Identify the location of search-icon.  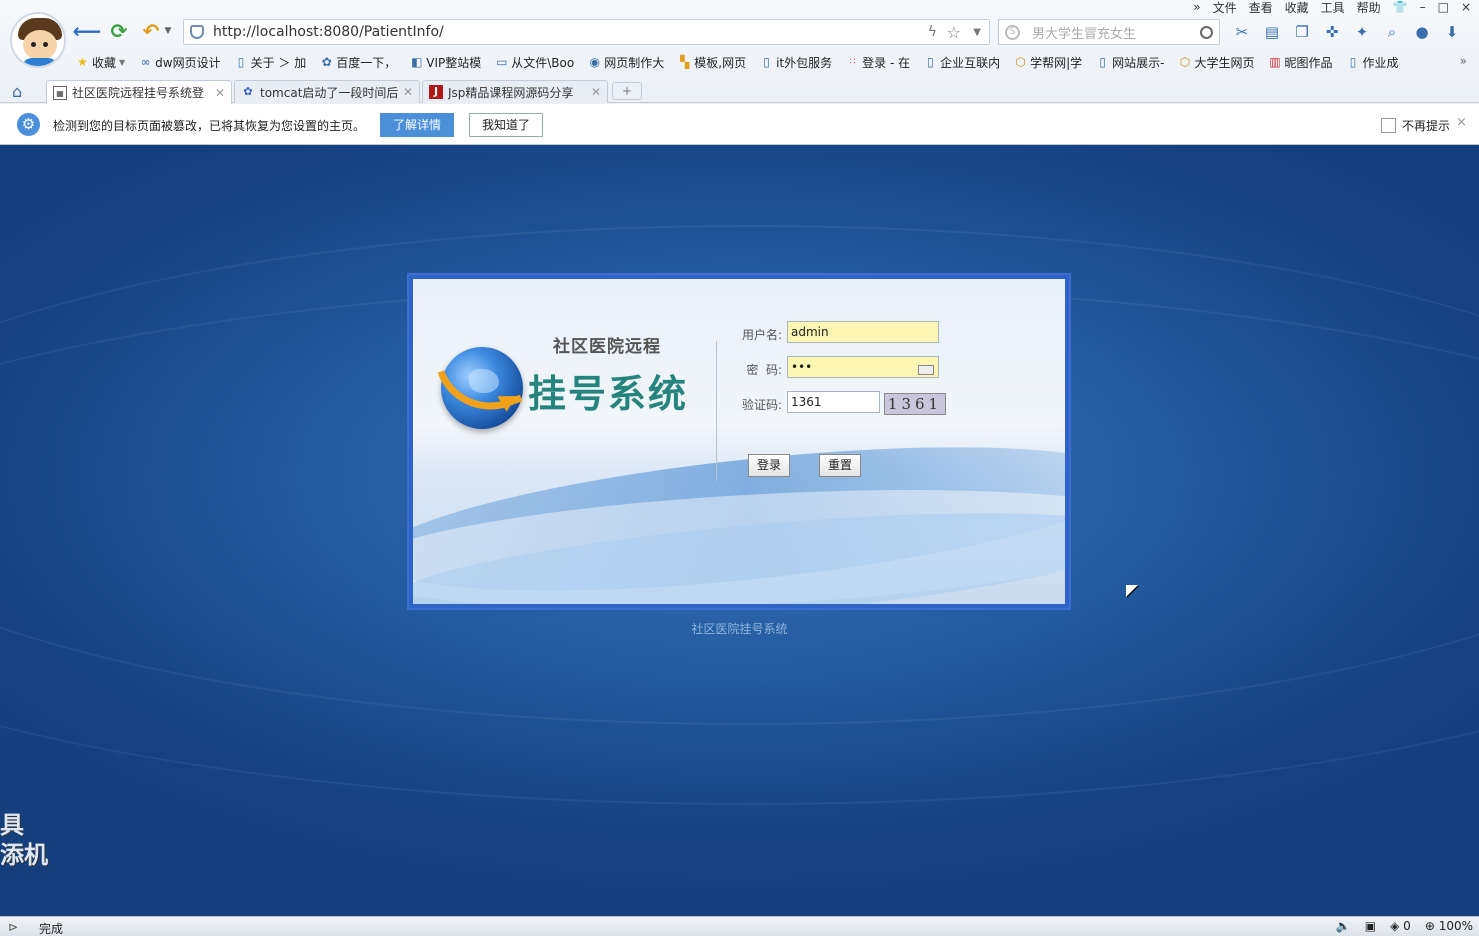
(1206, 32).